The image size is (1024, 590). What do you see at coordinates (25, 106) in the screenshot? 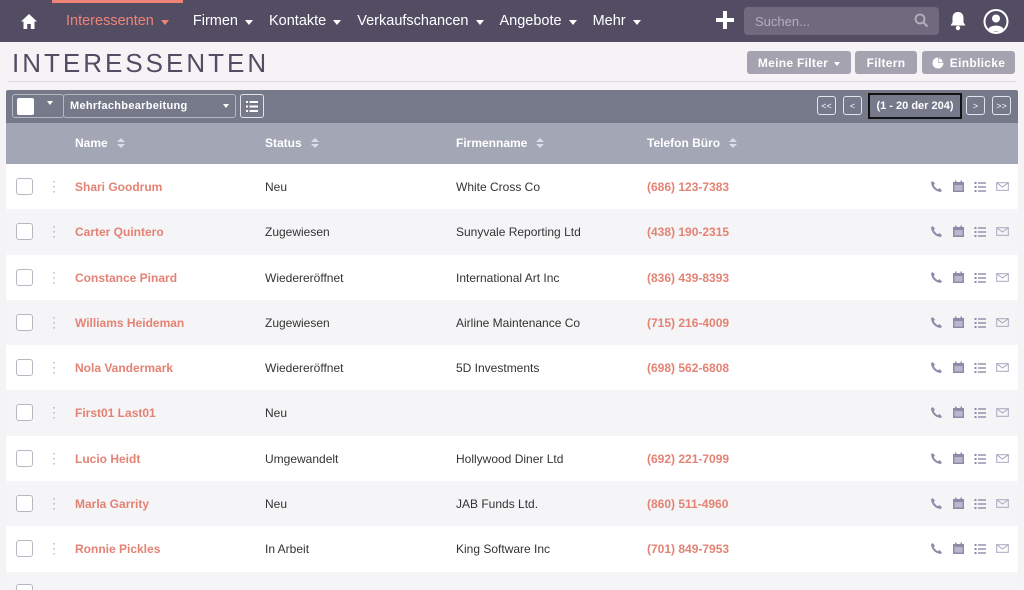
I see `select-all-checkbox` at bounding box center [25, 106].